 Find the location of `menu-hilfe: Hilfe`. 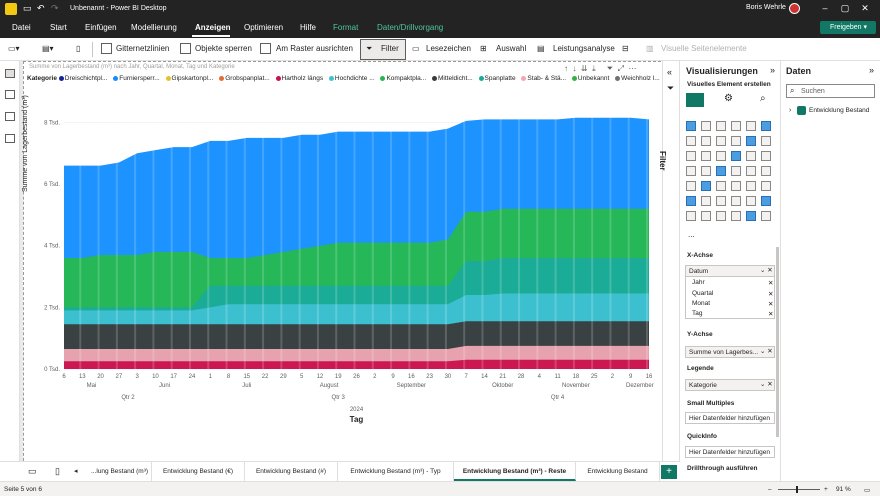

menu-hilfe: Hilfe is located at coordinates (308, 27).